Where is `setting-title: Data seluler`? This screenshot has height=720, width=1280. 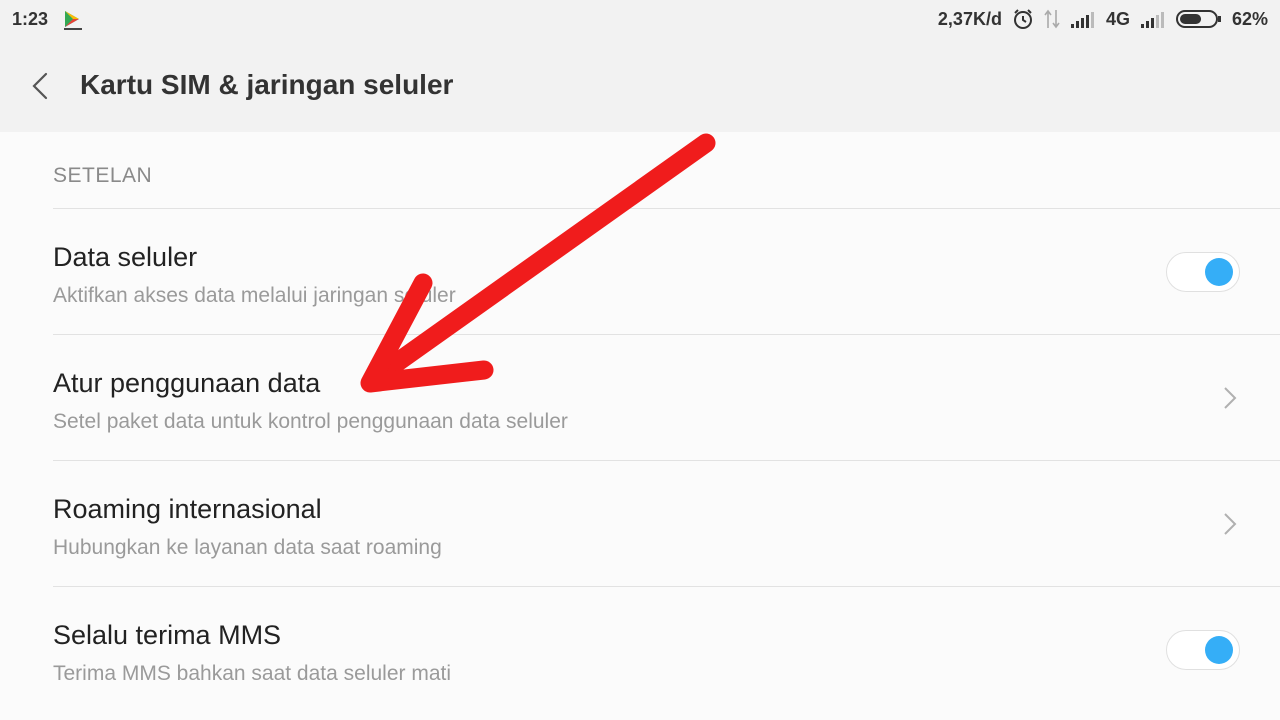
setting-title: Data seluler is located at coordinates (125, 257).